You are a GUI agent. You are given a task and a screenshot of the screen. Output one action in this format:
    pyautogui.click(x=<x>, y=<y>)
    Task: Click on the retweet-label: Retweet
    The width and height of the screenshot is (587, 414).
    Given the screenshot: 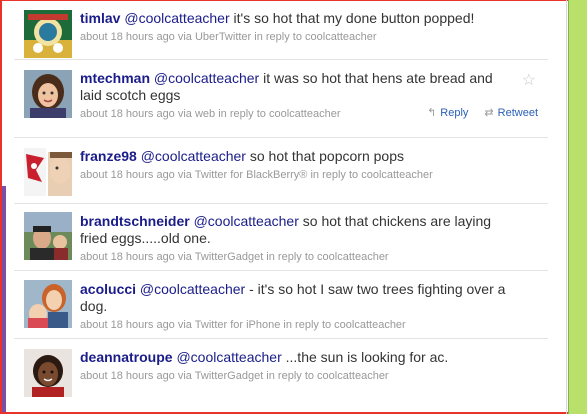 What is the action you would take?
    pyautogui.click(x=517, y=112)
    